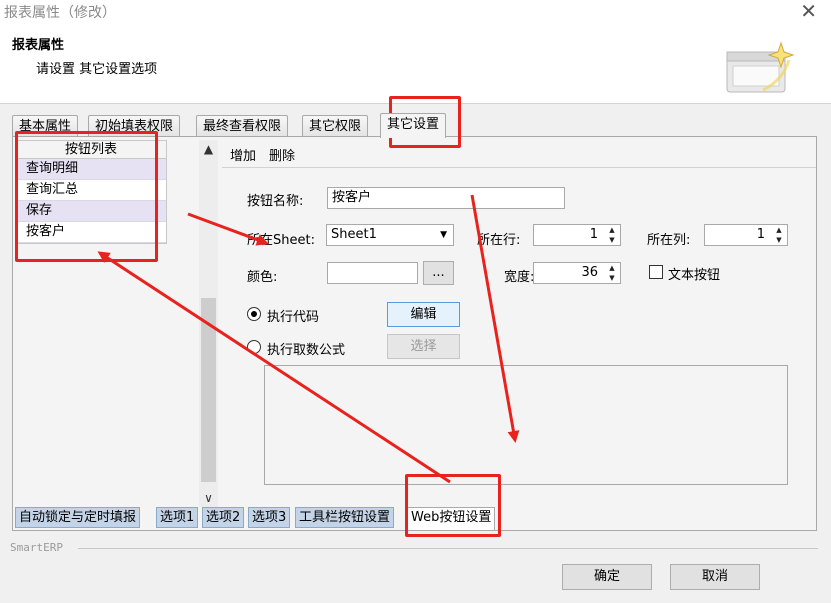 This screenshot has height=603, width=831. What do you see at coordinates (36, 547) in the screenshot?
I see `brand-label: SmartERP` at bounding box center [36, 547].